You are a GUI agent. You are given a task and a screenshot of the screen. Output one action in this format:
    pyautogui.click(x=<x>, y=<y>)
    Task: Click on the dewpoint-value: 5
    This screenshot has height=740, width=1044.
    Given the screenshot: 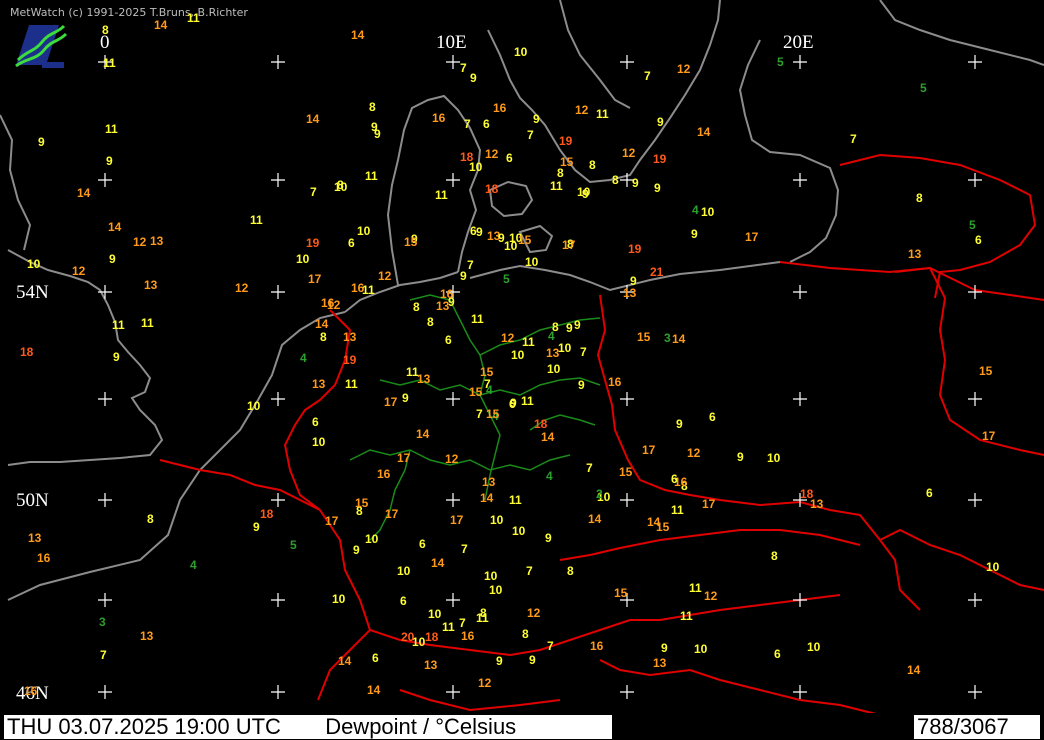 What is the action you would take?
    pyautogui.click(x=780, y=62)
    